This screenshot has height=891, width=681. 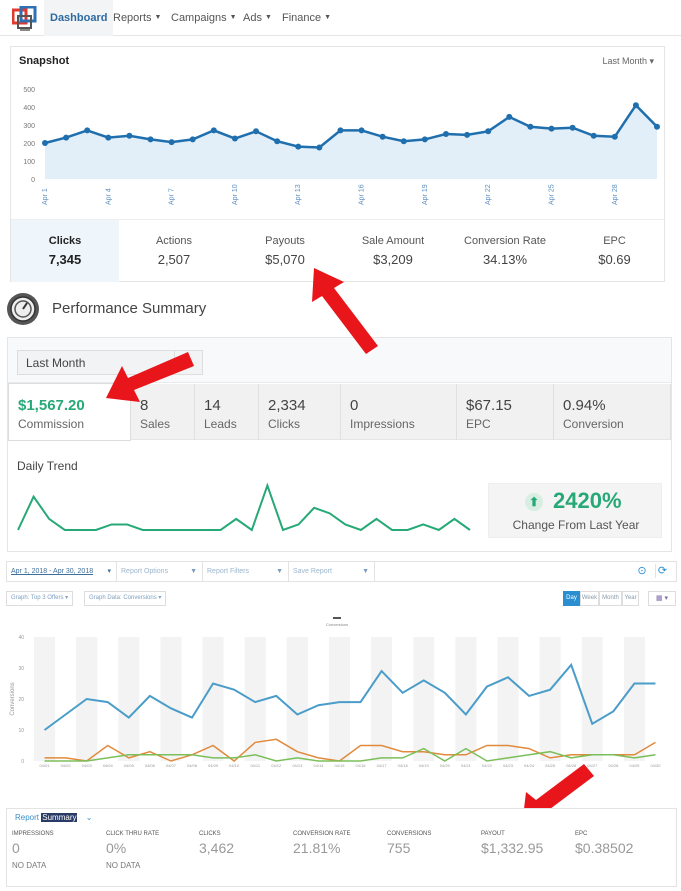 What do you see at coordinates (298, 194) in the screenshot?
I see `x-tick-label: Apr 13` at bounding box center [298, 194].